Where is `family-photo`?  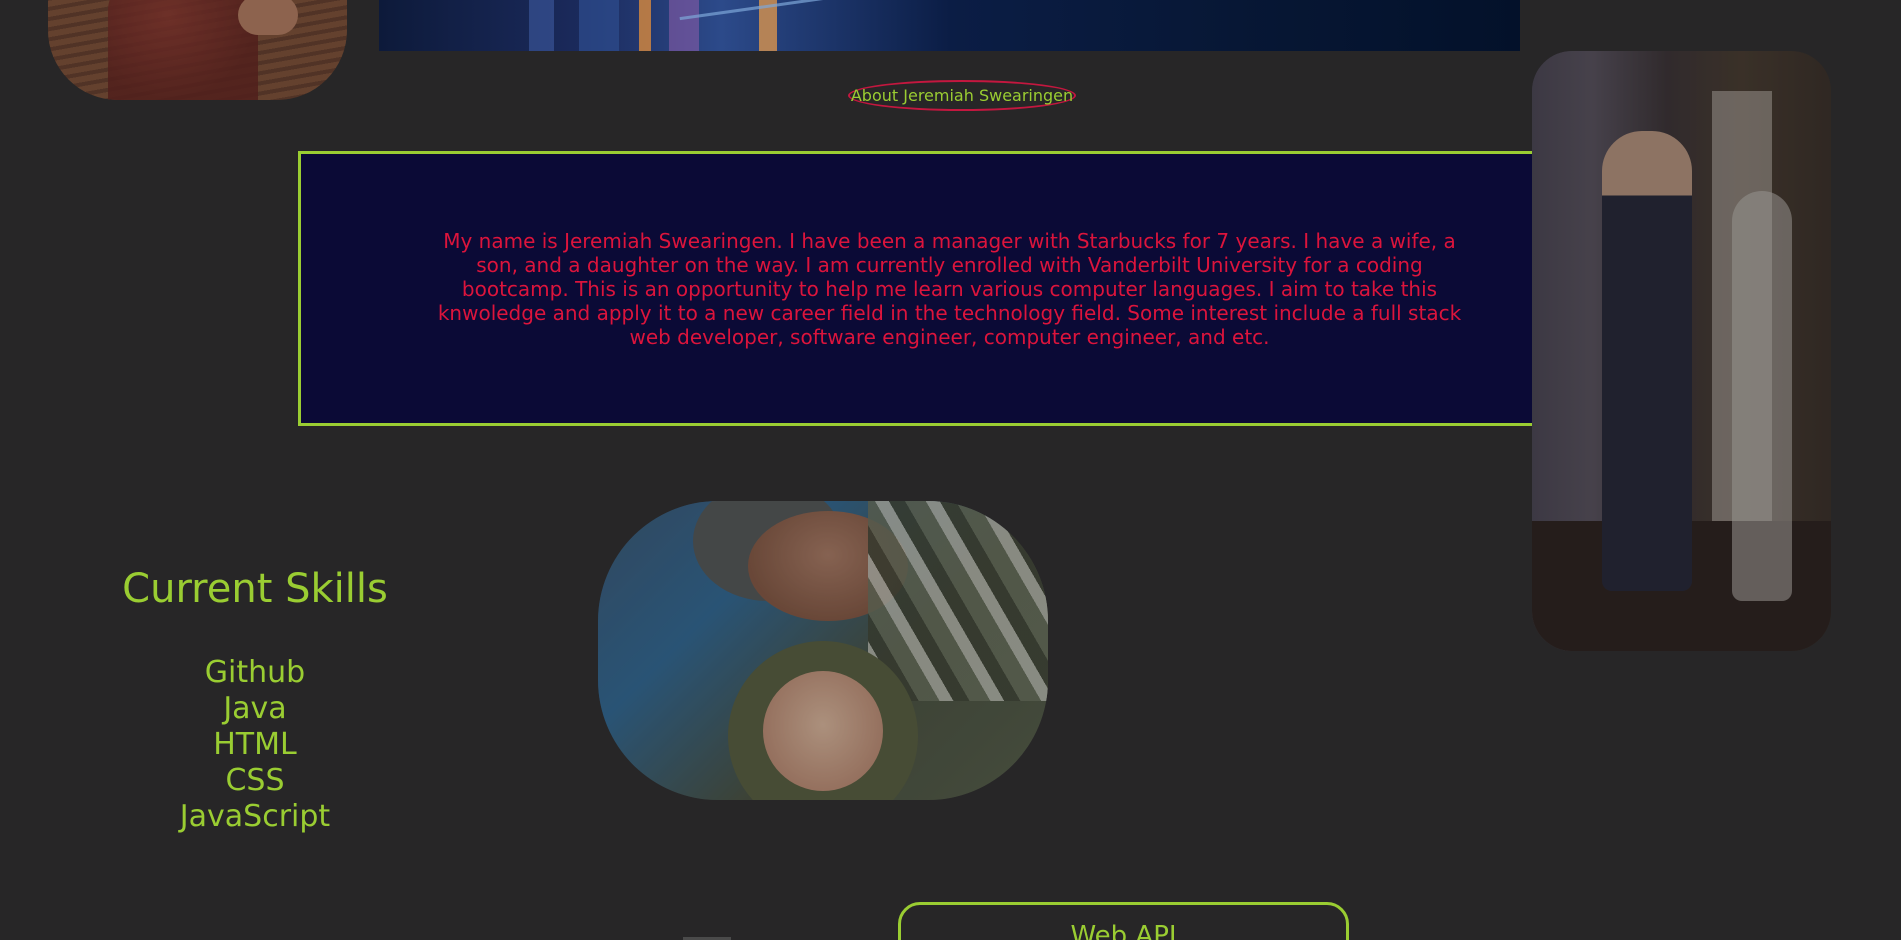
family-photo is located at coordinates (823, 650).